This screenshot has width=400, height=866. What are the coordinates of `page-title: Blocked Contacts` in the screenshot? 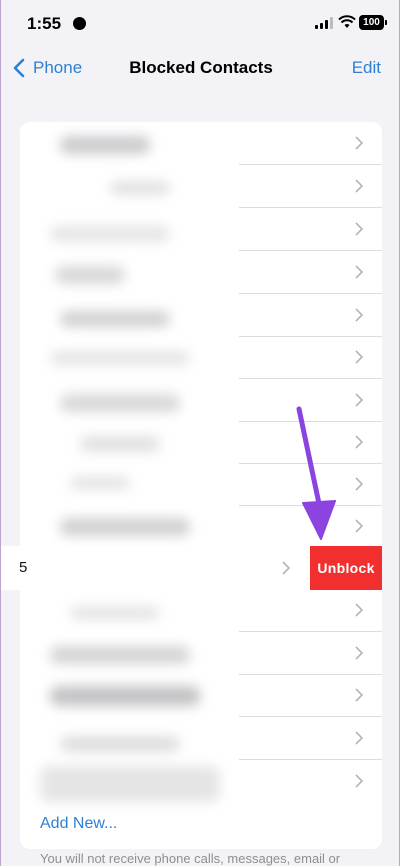 It's located at (201, 67).